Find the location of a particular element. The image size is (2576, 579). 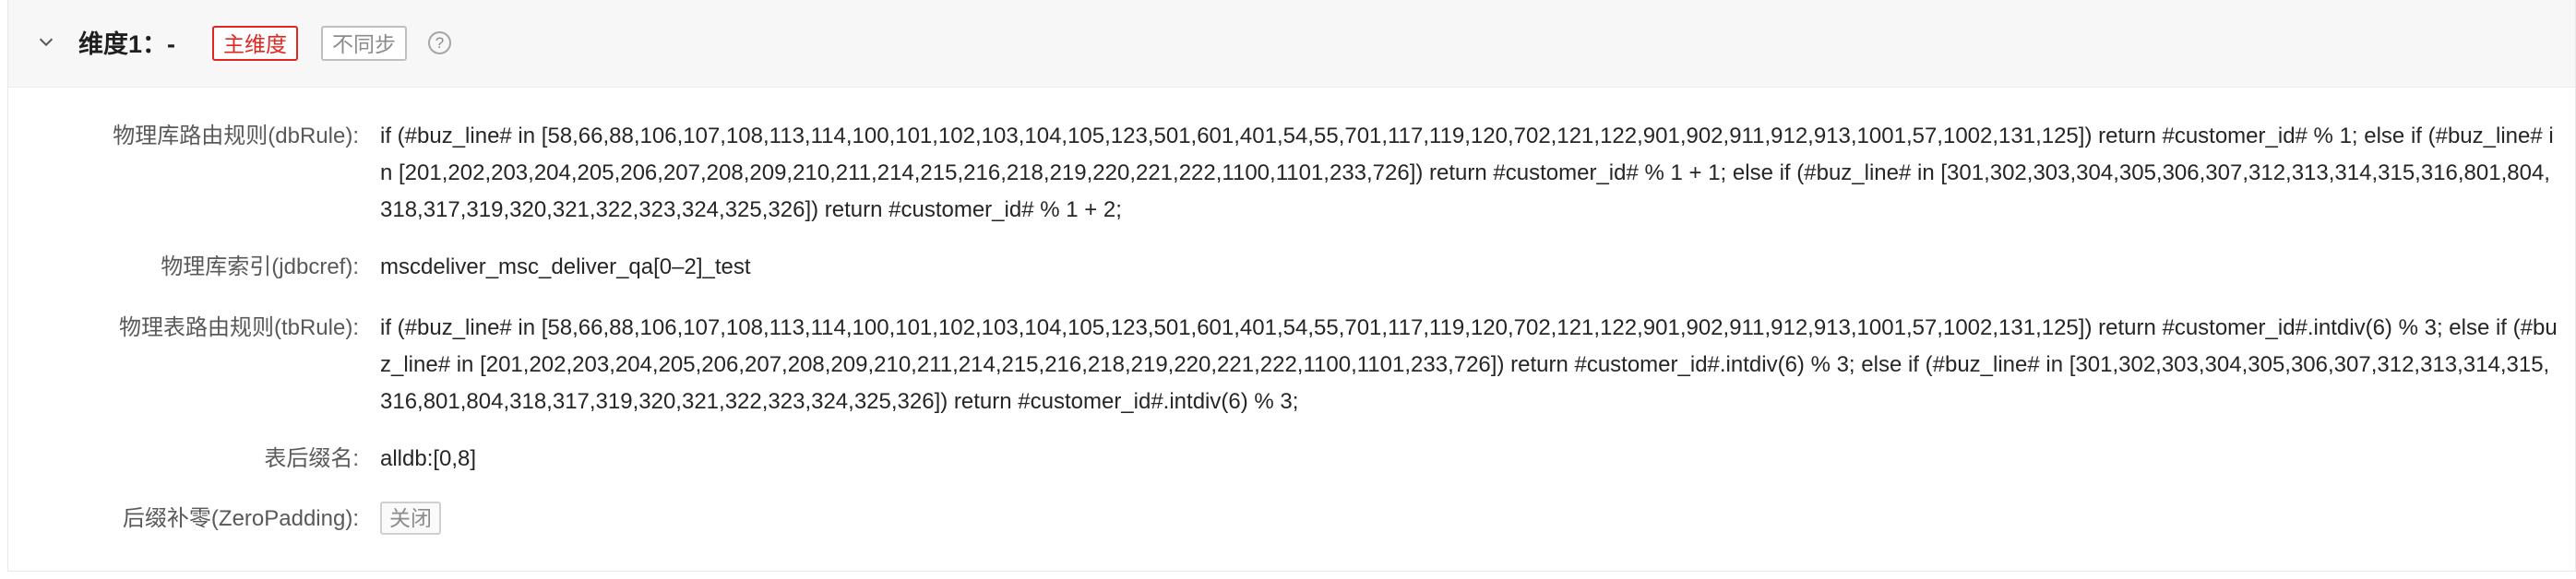

jdbc-ref-value: mscdeliver_msc_deliver_qa[0–2]_test is located at coordinates (565, 266).